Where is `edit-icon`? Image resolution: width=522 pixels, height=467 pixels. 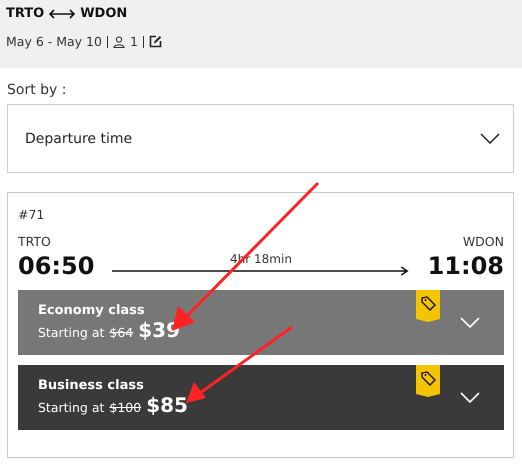
edit-icon is located at coordinates (155, 41).